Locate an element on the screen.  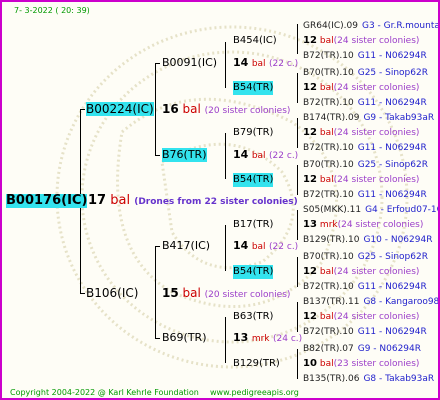
l1-info: 15 bal (20 sister colonies) is located at coordinates (226, 294).